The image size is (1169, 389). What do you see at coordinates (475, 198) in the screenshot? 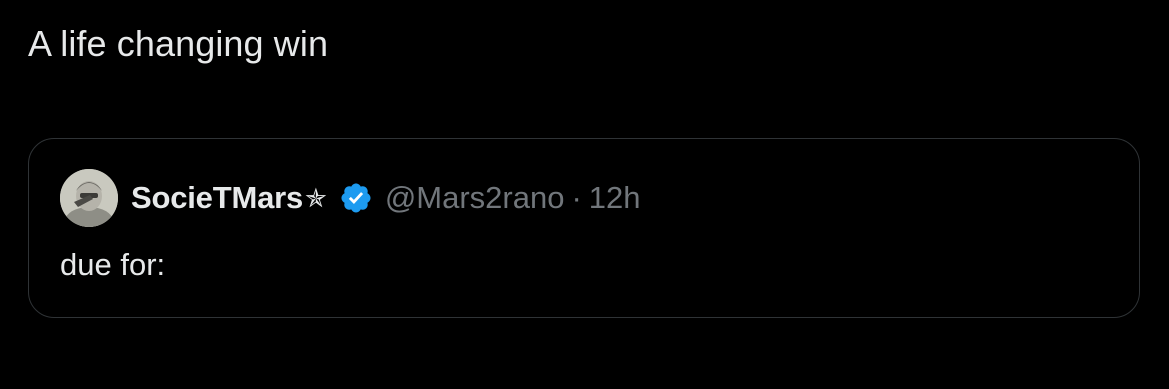
I see `user-handle: @Mars2rano` at bounding box center [475, 198].